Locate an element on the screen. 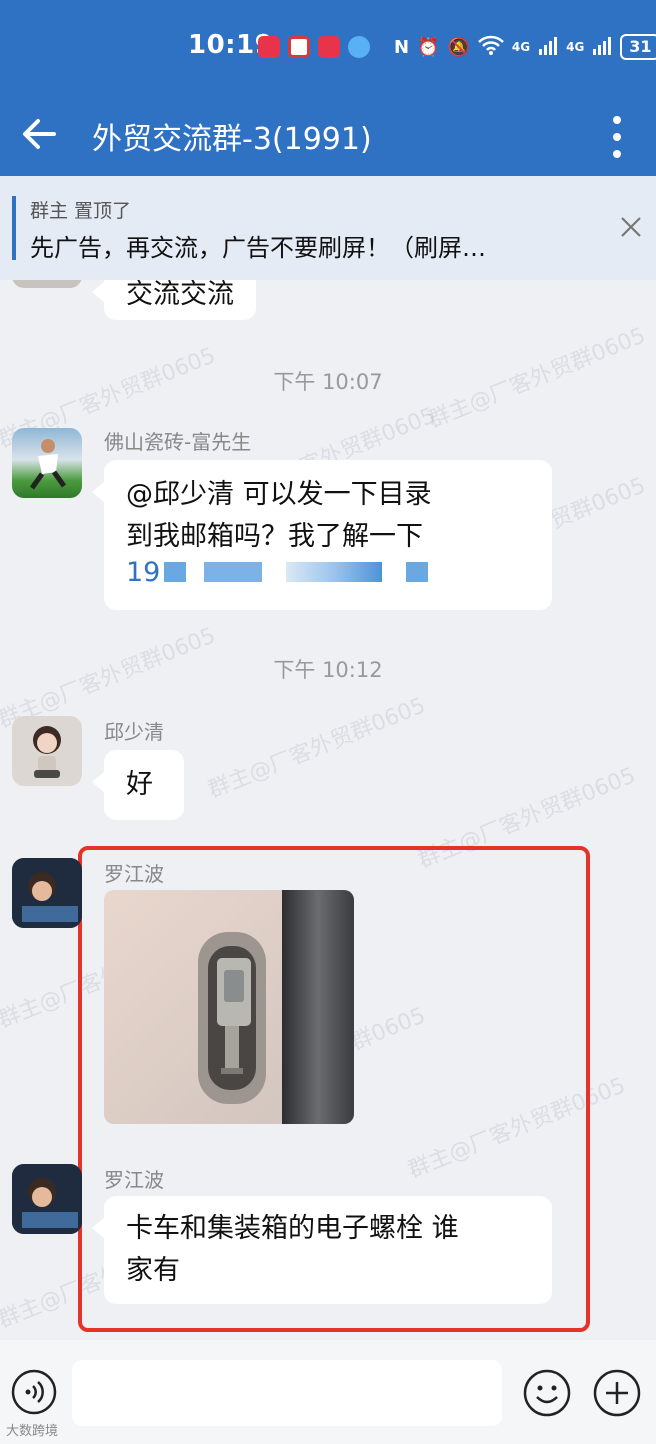  message-input is located at coordinates (287, 1393).